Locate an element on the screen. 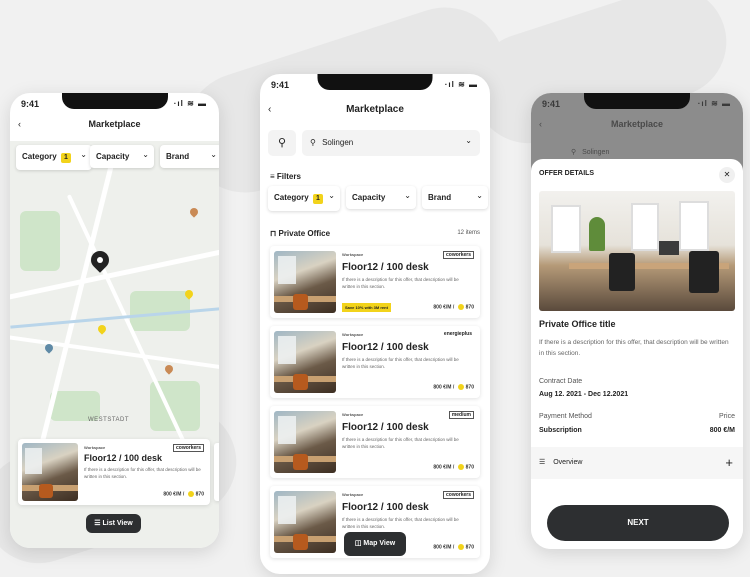 This screenshot has height=577, width=750. price-value: 800 €/M is located at coordinates (722, 430).